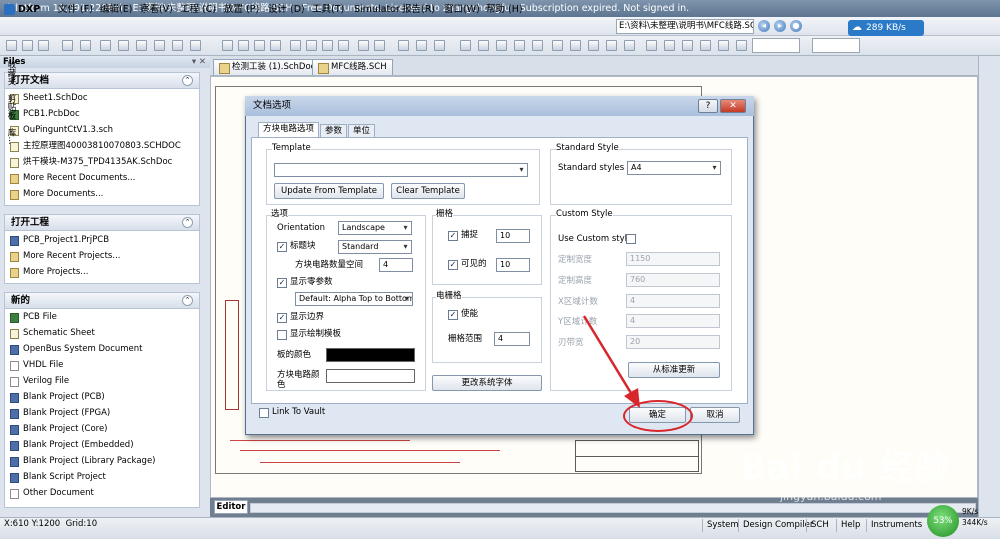 Image resolution: width=1000 pixels, height=539 pixels. Describe the element at coordinates (487, 383) in the screenshot. I see `change-system-font-button: 更改系统字体` at that location.